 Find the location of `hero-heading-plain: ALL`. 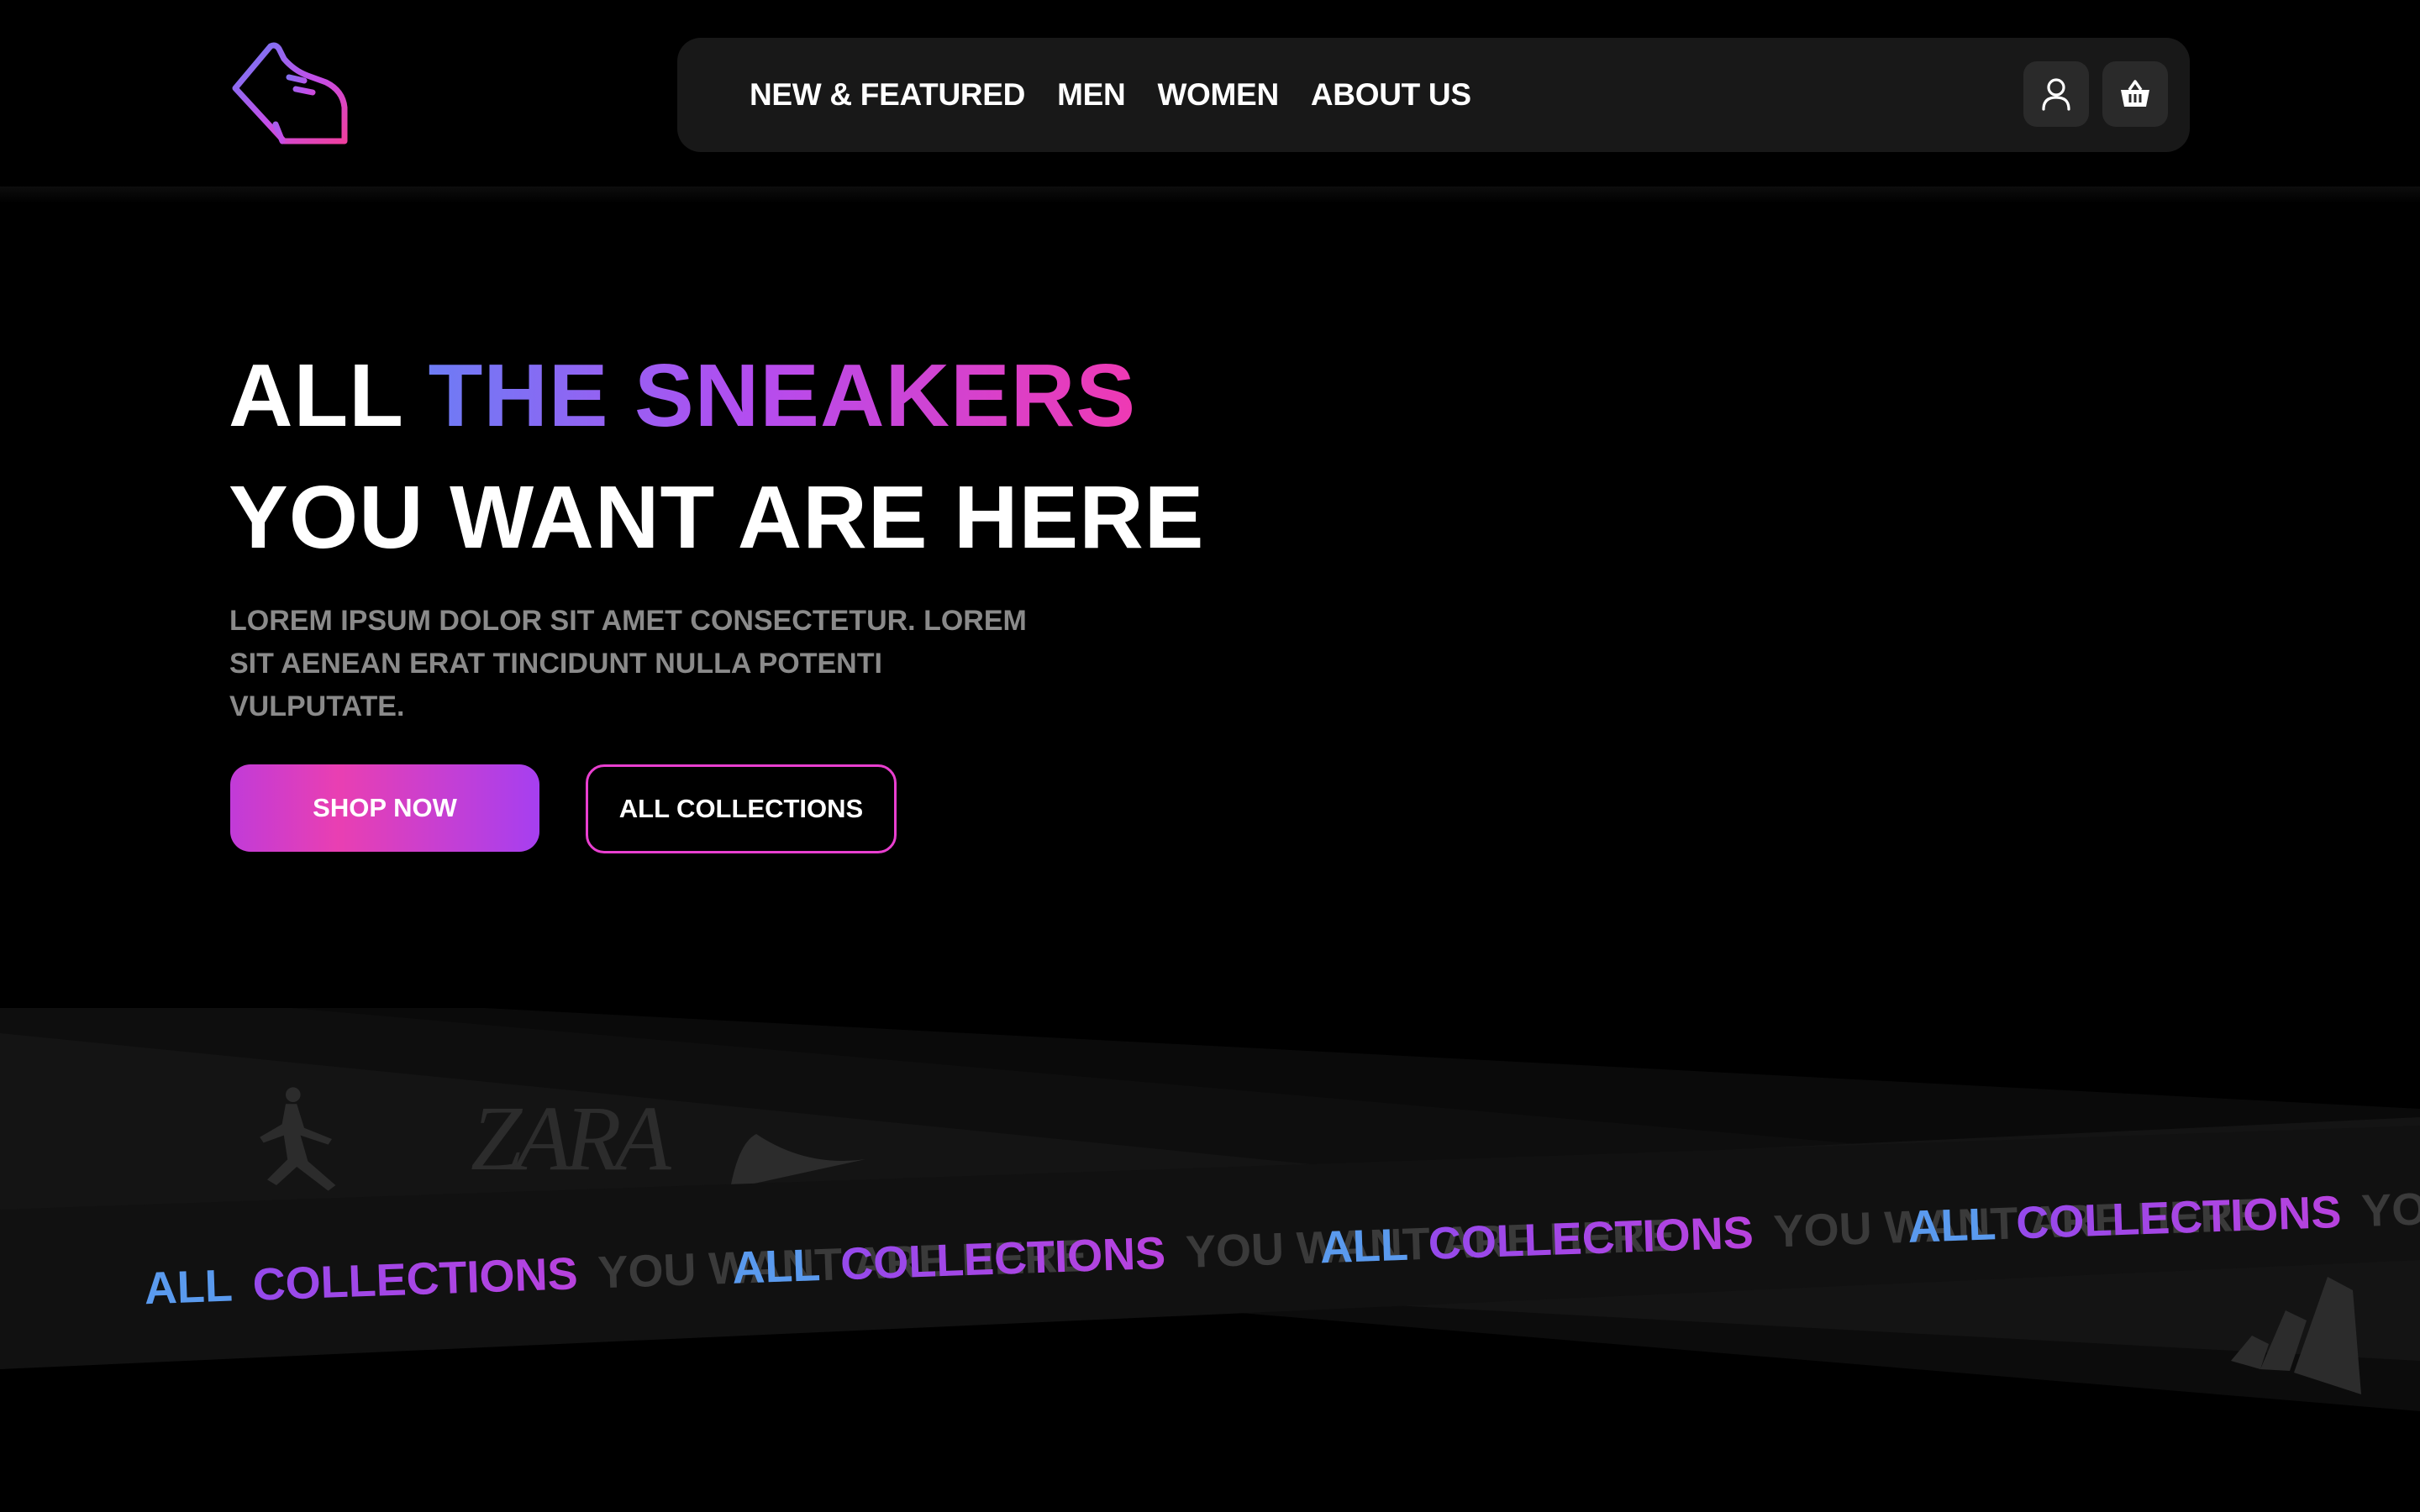

hero-heading-plain: ALL is located at coordinates (329, 395).